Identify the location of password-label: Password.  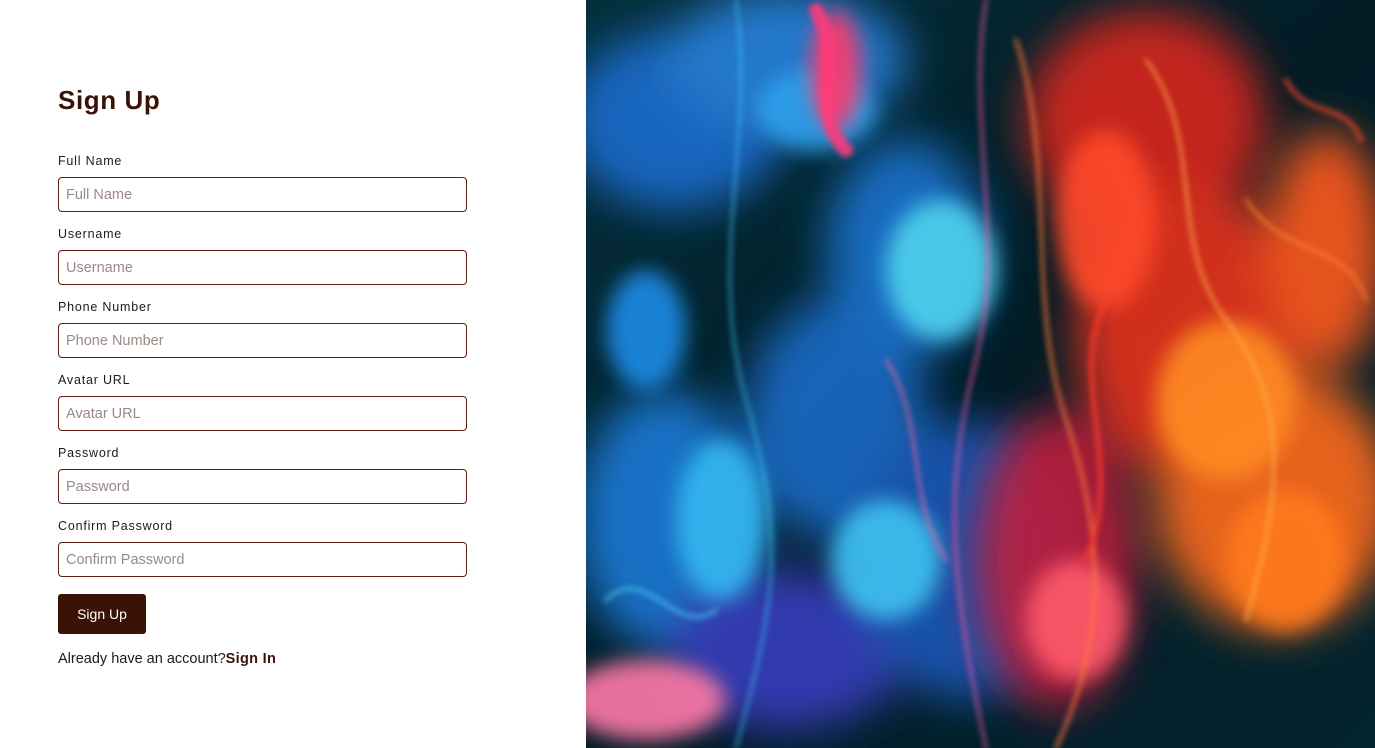
(89, 453).